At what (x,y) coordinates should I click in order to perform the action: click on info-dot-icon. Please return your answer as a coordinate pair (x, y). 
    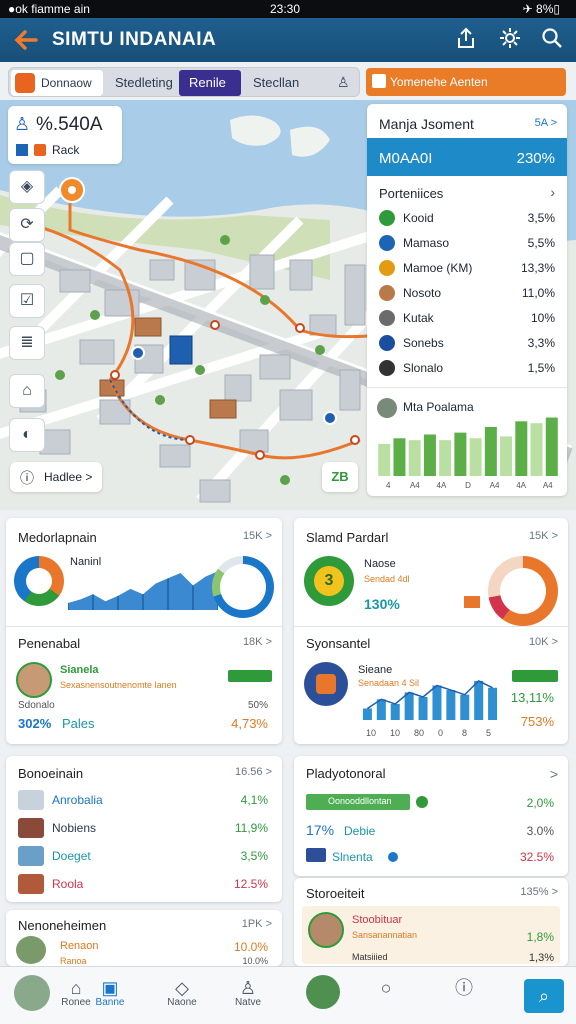
    Looking at the image, I should click on (393, 857).